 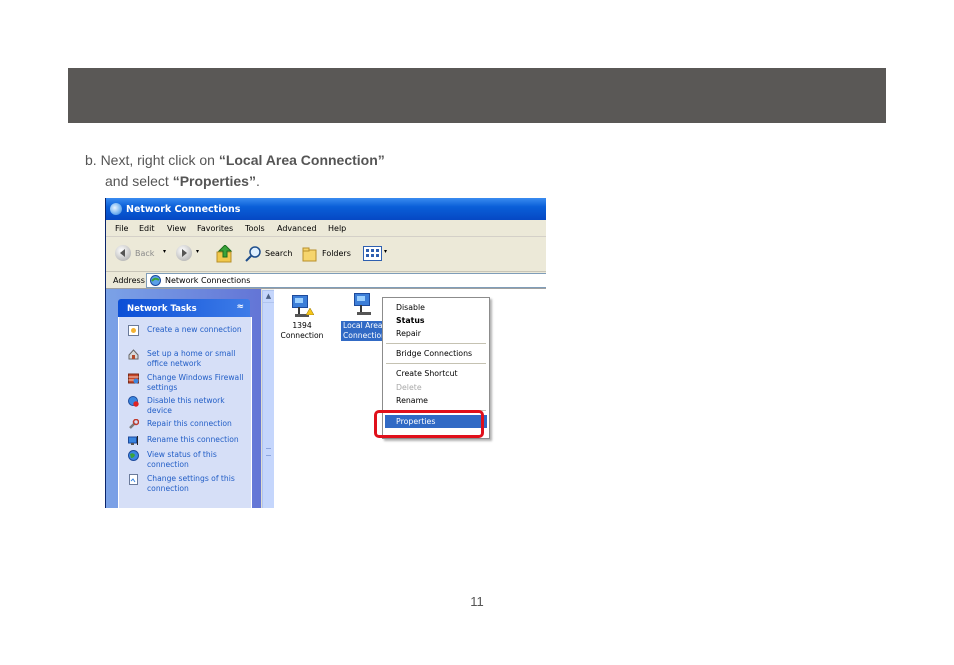 I want to click on search-button: Search, so click(x=270, y=254).